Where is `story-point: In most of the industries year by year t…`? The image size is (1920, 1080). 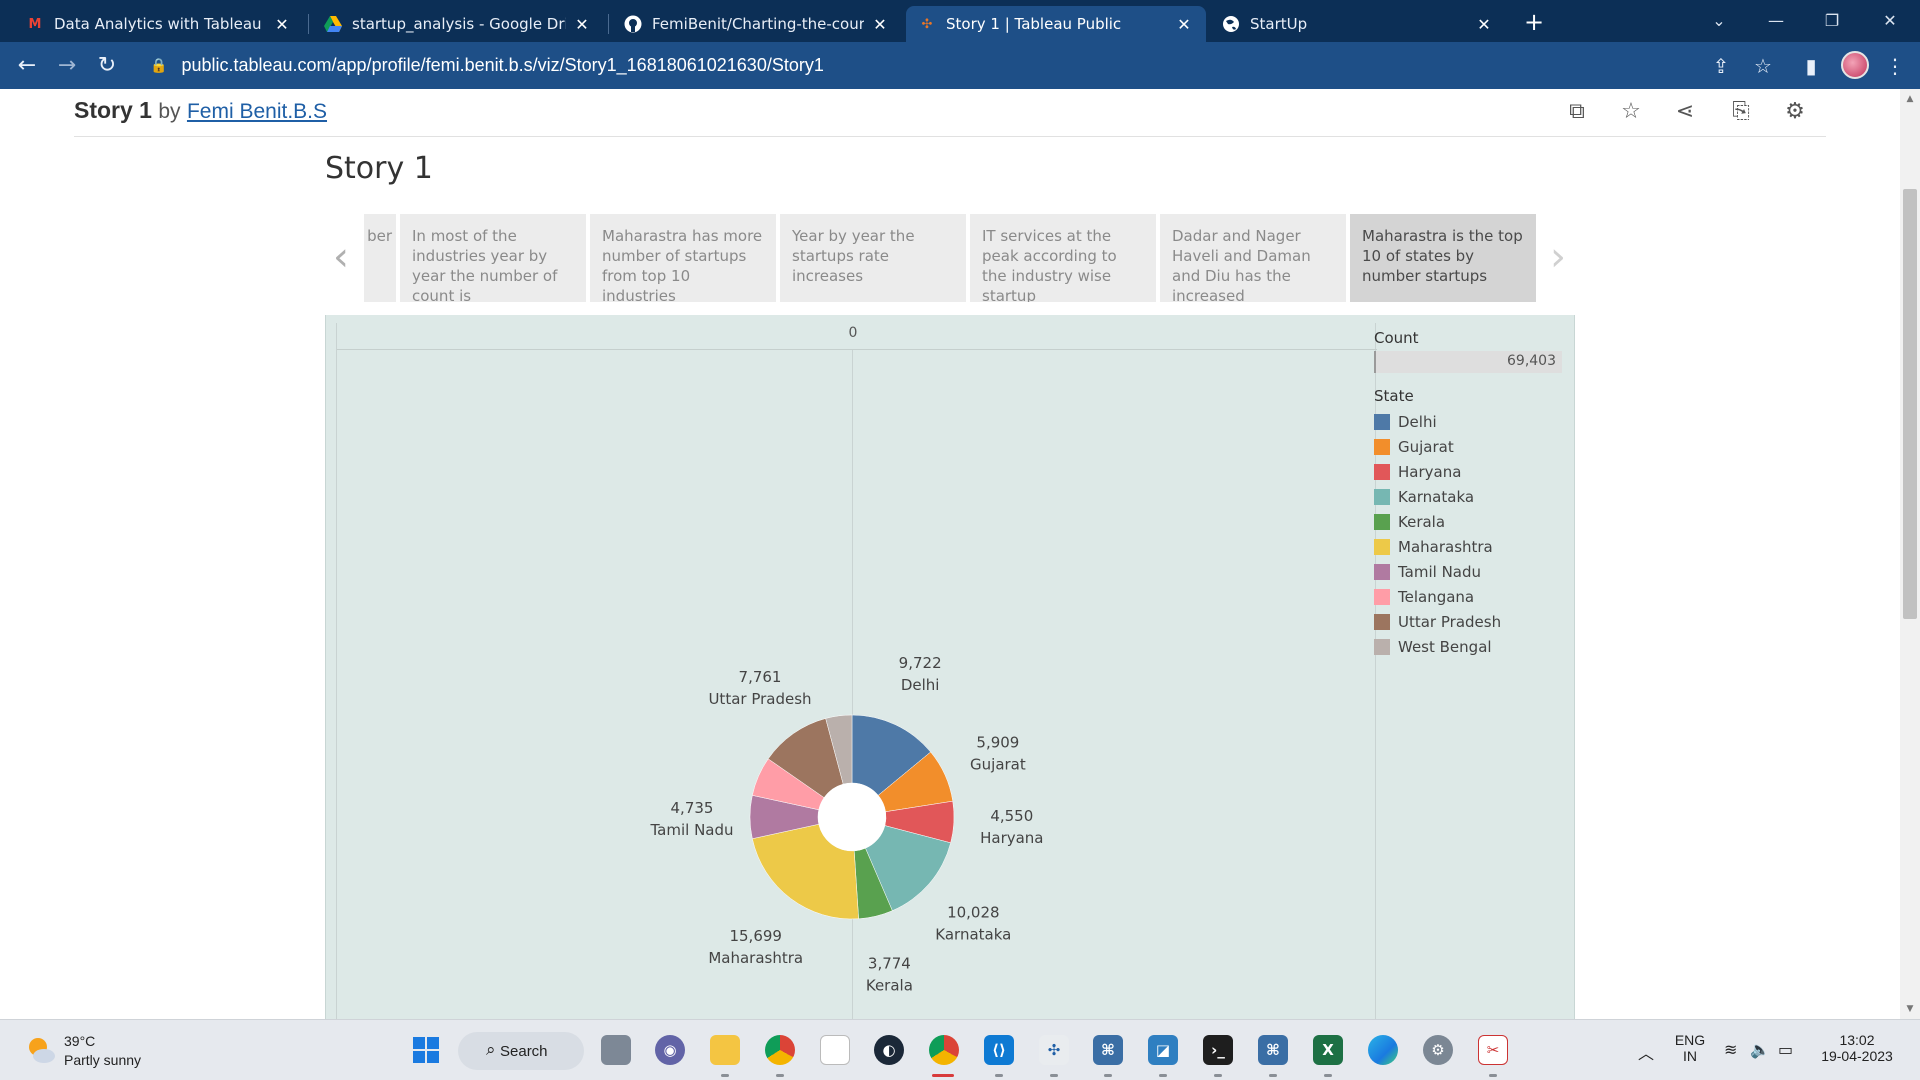
story-point: In most of the industries year by year t… is located at coordinates (493, 258).